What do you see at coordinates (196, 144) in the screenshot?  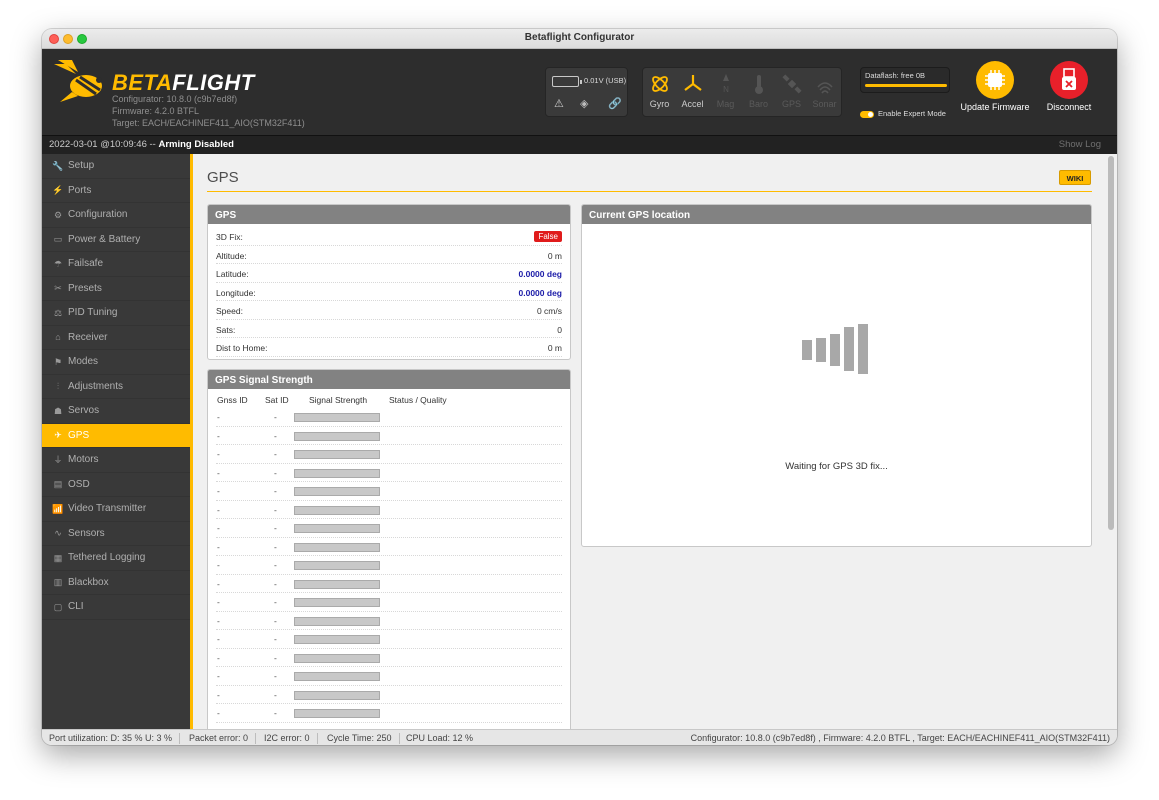 I see `arming-status: Arming Disabled` at bounding box center [196, 144].